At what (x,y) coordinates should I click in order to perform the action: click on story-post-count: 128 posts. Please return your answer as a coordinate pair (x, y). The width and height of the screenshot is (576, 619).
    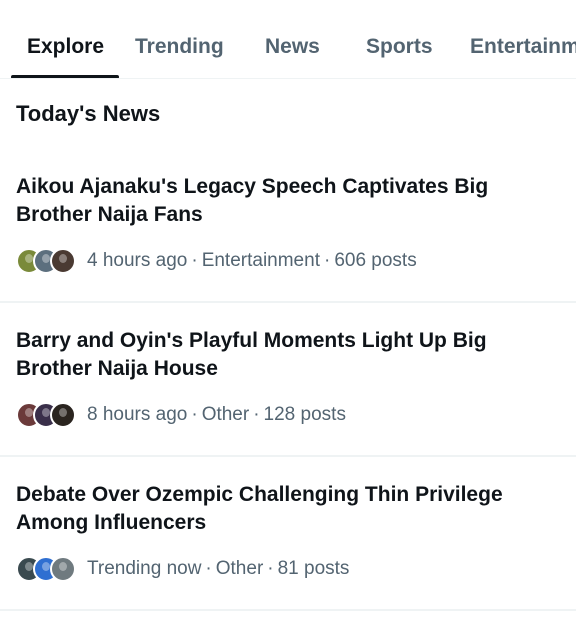
    Looking at the image, I should click on (304, 414).